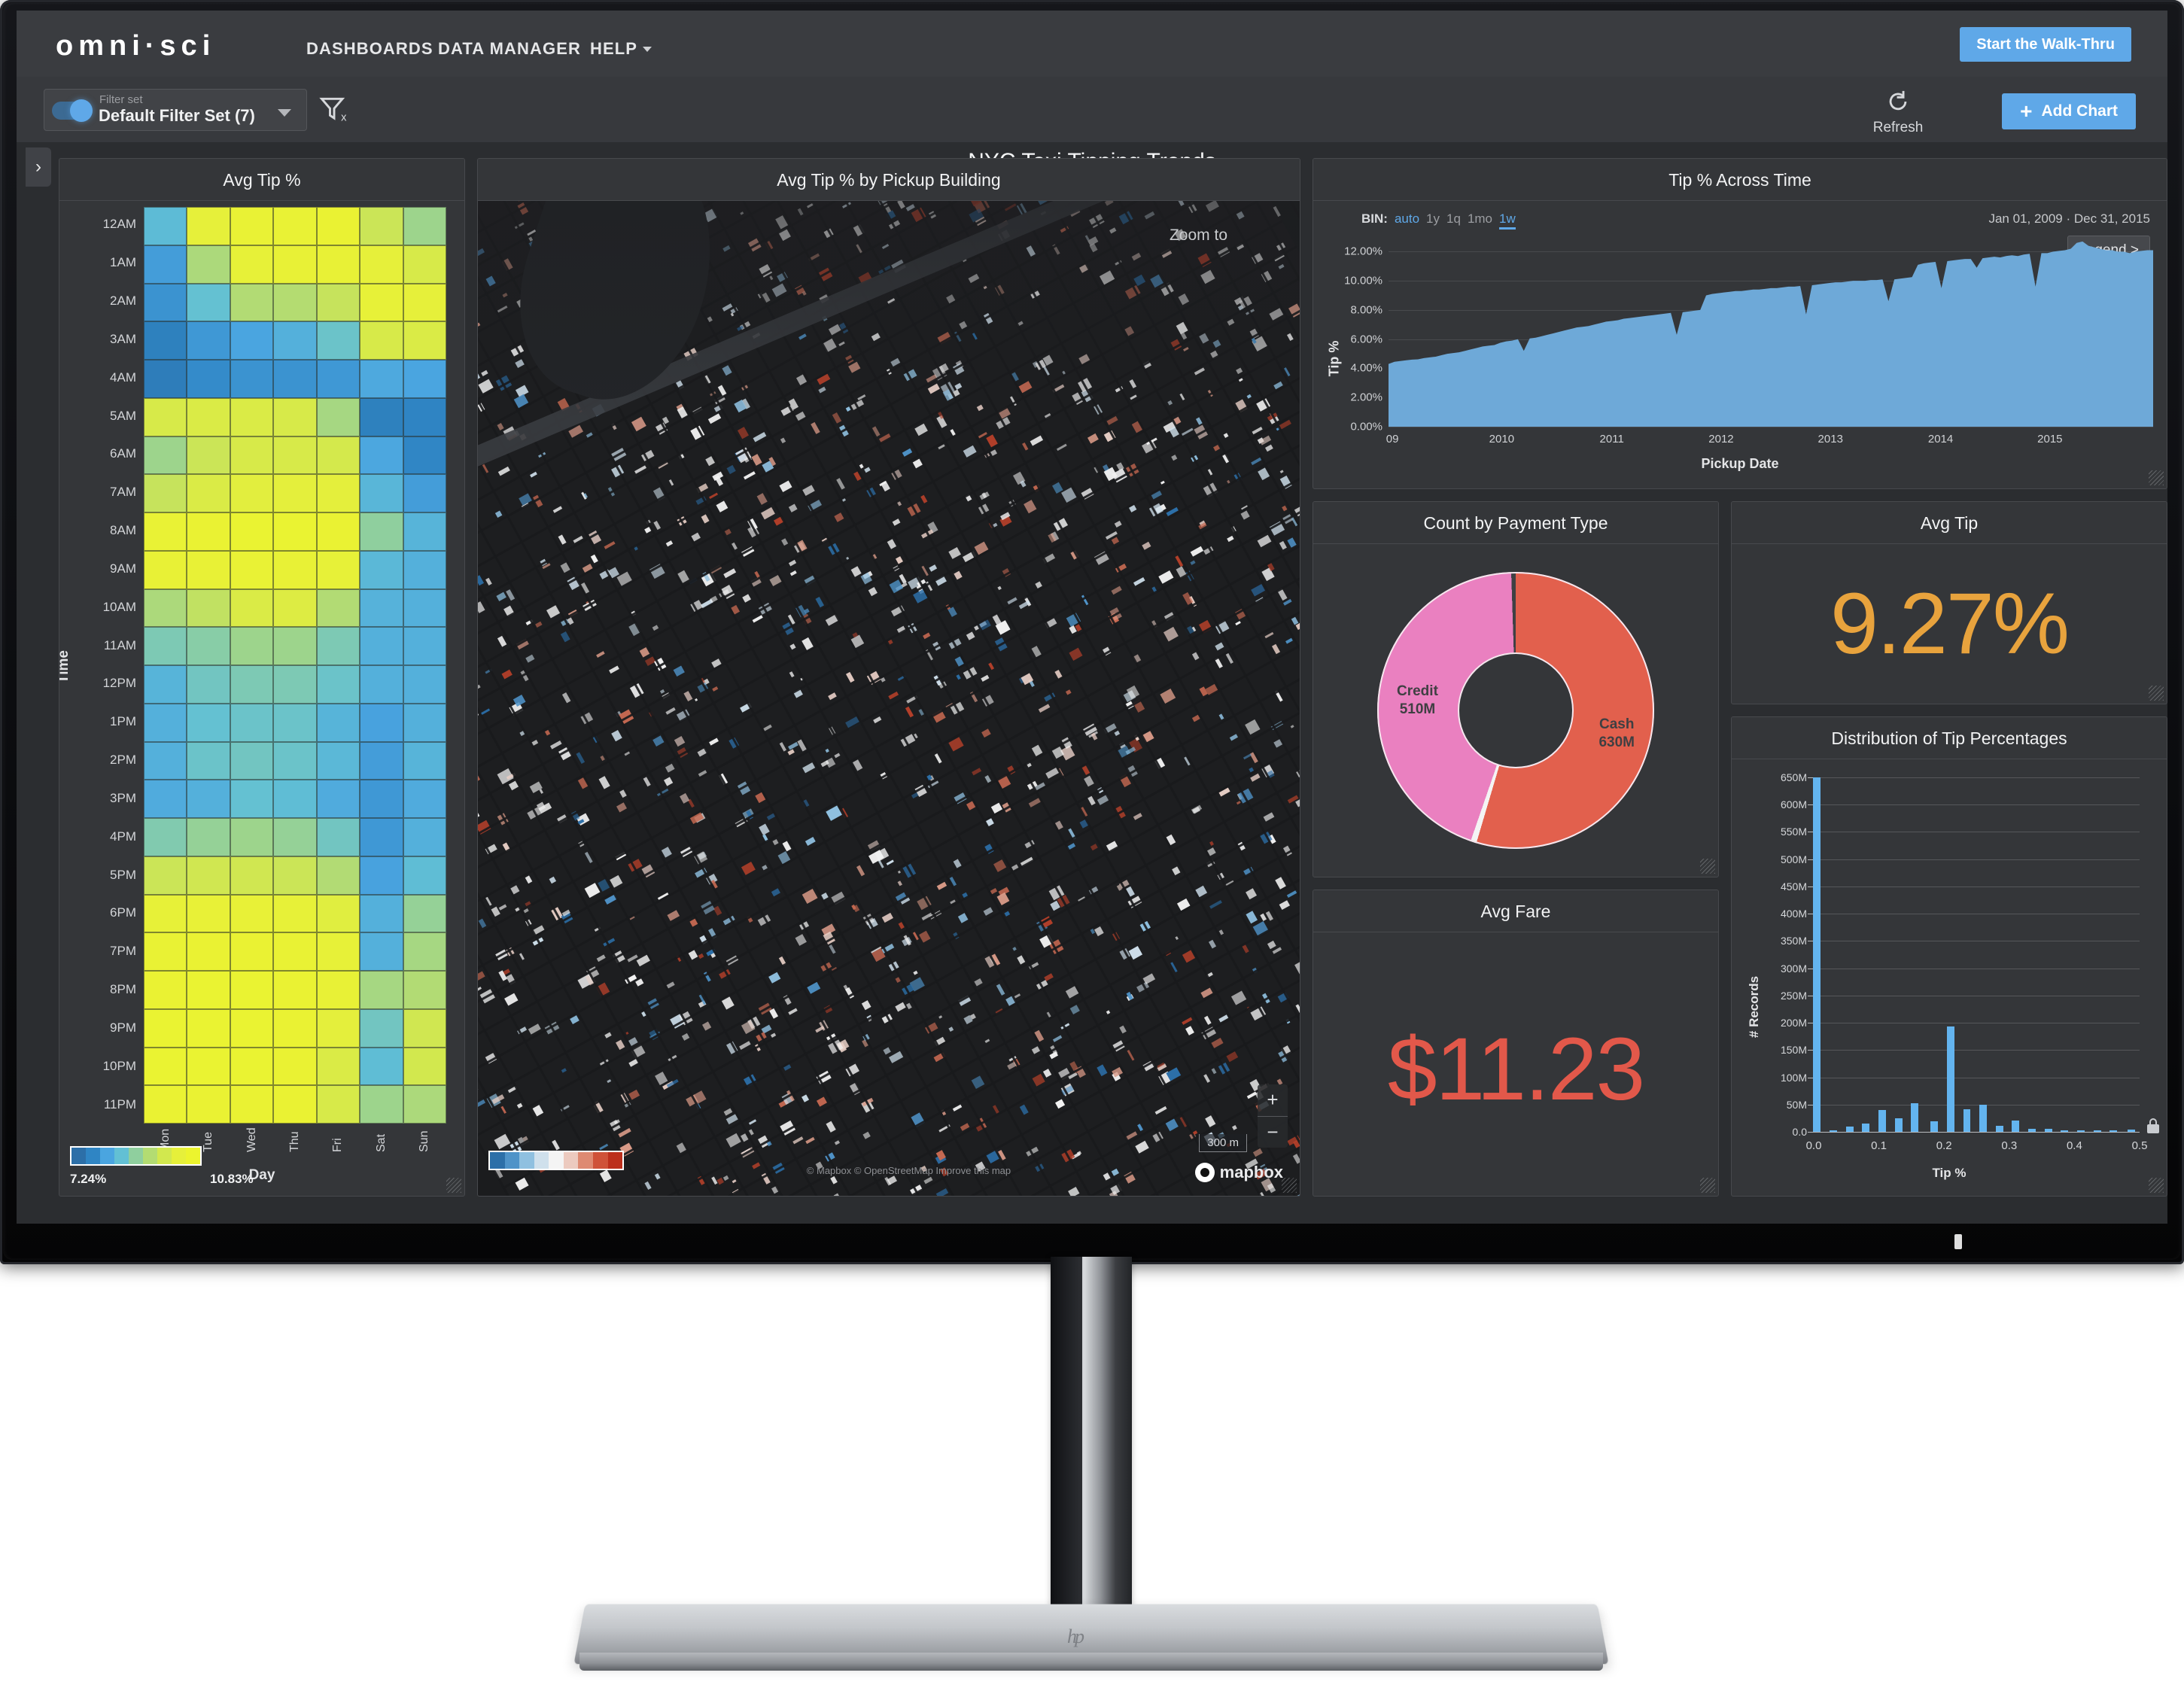 The image size is (2184, 1700). I want to click on bin-option-1mo: 1mo, so click(1480, 219).